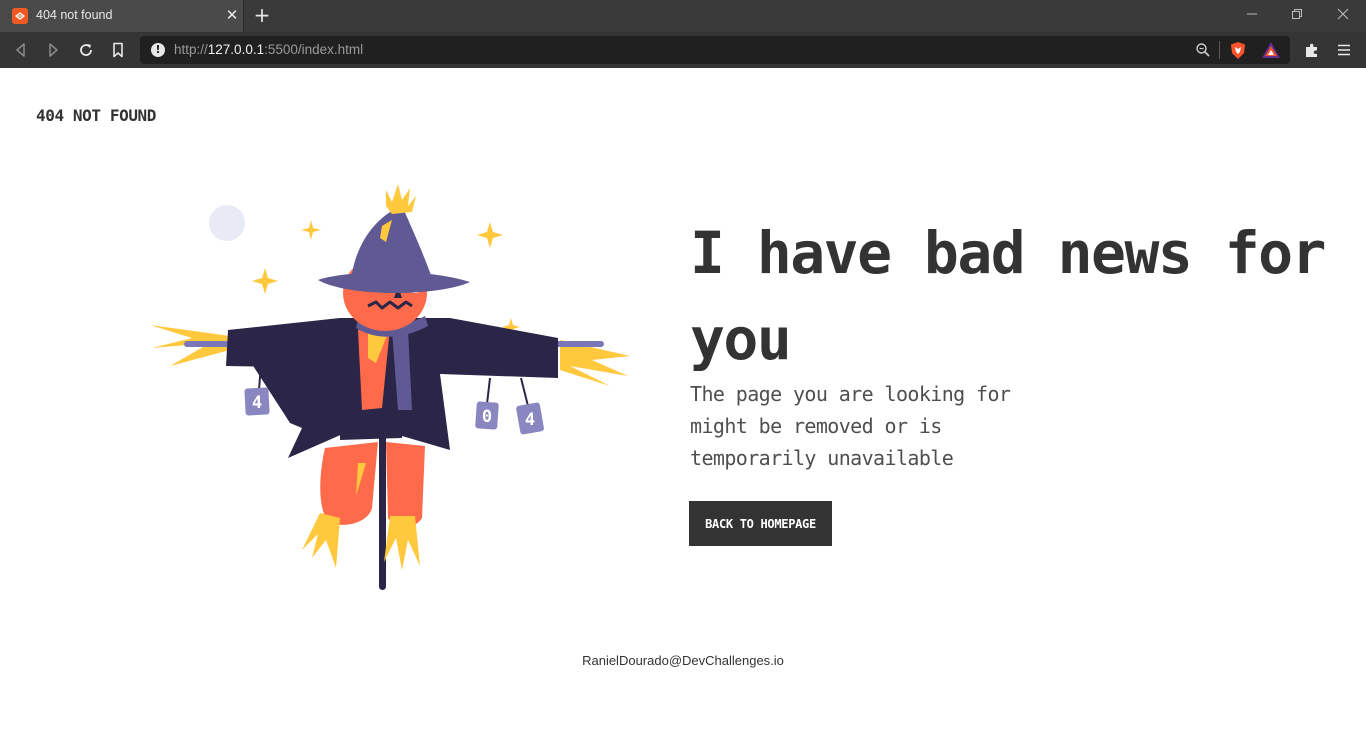 The width and height of the screenshot is (1366, 739). Describe the element at coordinates (683, 660) in the screenshot. I see `footer-credit: RanielDourado@DevChallenges.io` at that location.